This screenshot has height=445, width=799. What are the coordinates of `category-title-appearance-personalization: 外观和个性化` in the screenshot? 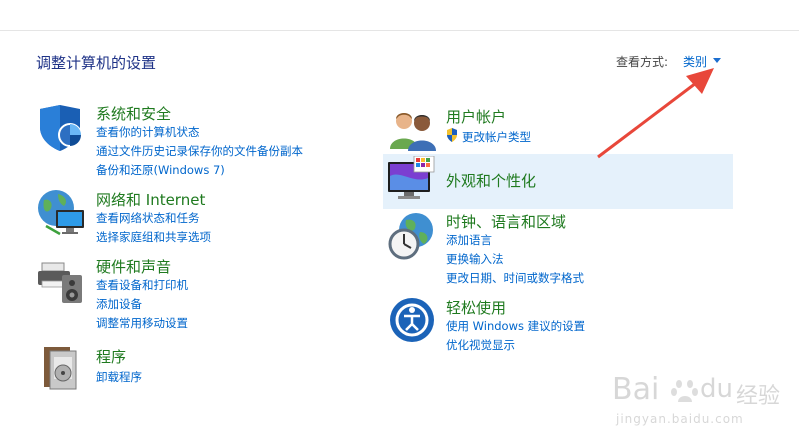 It's located at (491, 180).